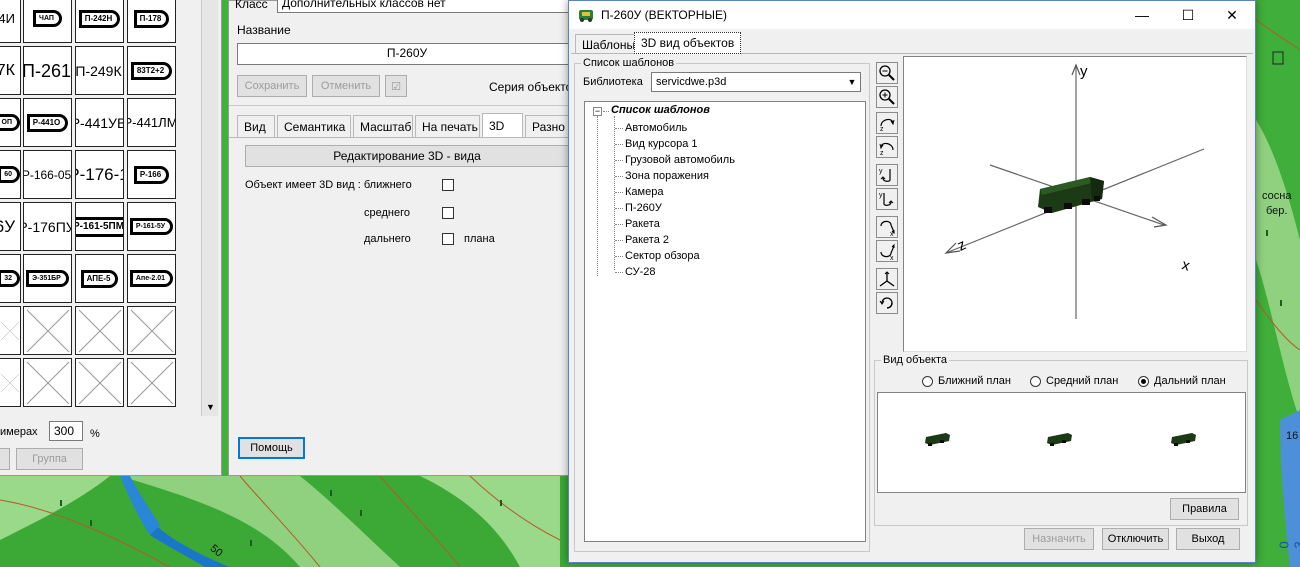 This screenshot has height=567, width=1300. I want to click on symbol-cell: П-178, so click(151, 21).